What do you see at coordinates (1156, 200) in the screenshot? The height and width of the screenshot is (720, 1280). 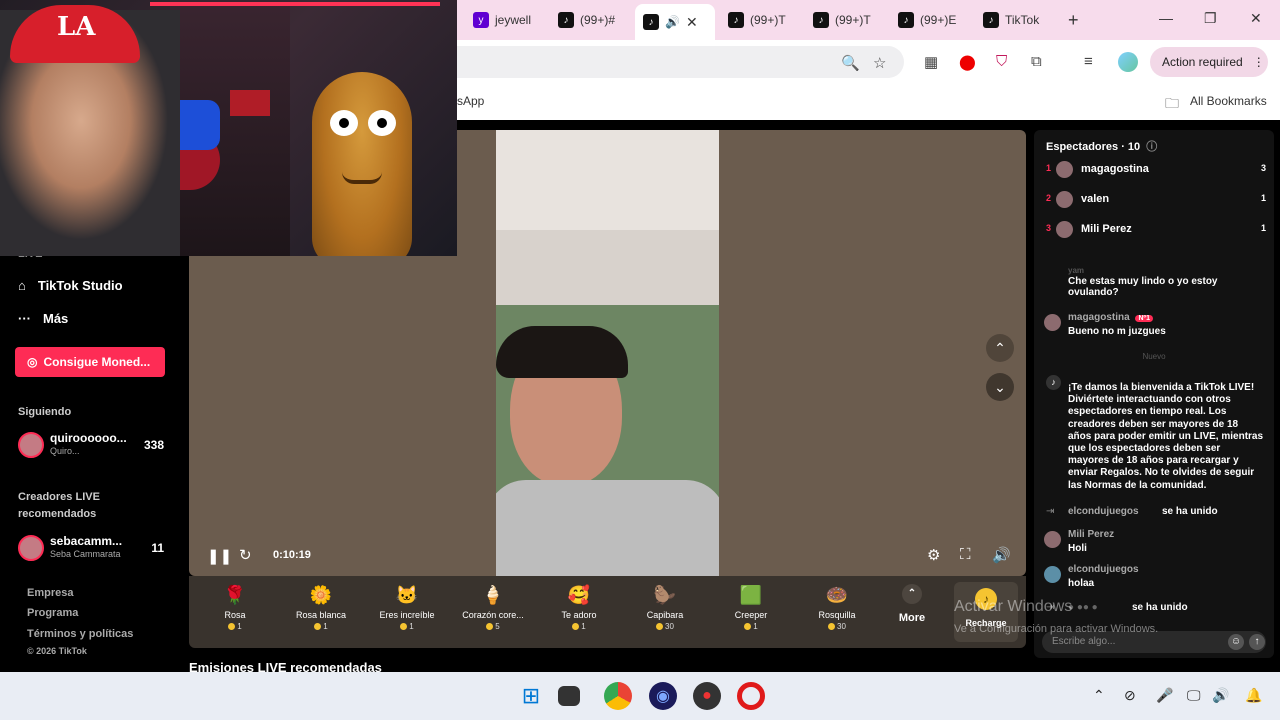 I see `viewer-row: 2 valen 1` at bounding box center [1156, 200].